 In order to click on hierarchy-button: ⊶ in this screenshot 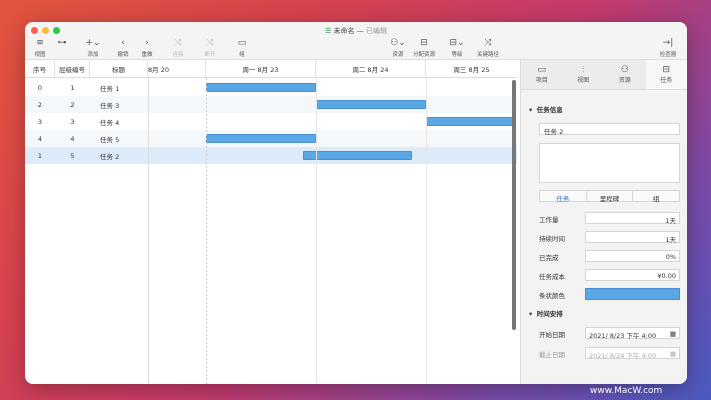, I will do `click(62, 44)`.